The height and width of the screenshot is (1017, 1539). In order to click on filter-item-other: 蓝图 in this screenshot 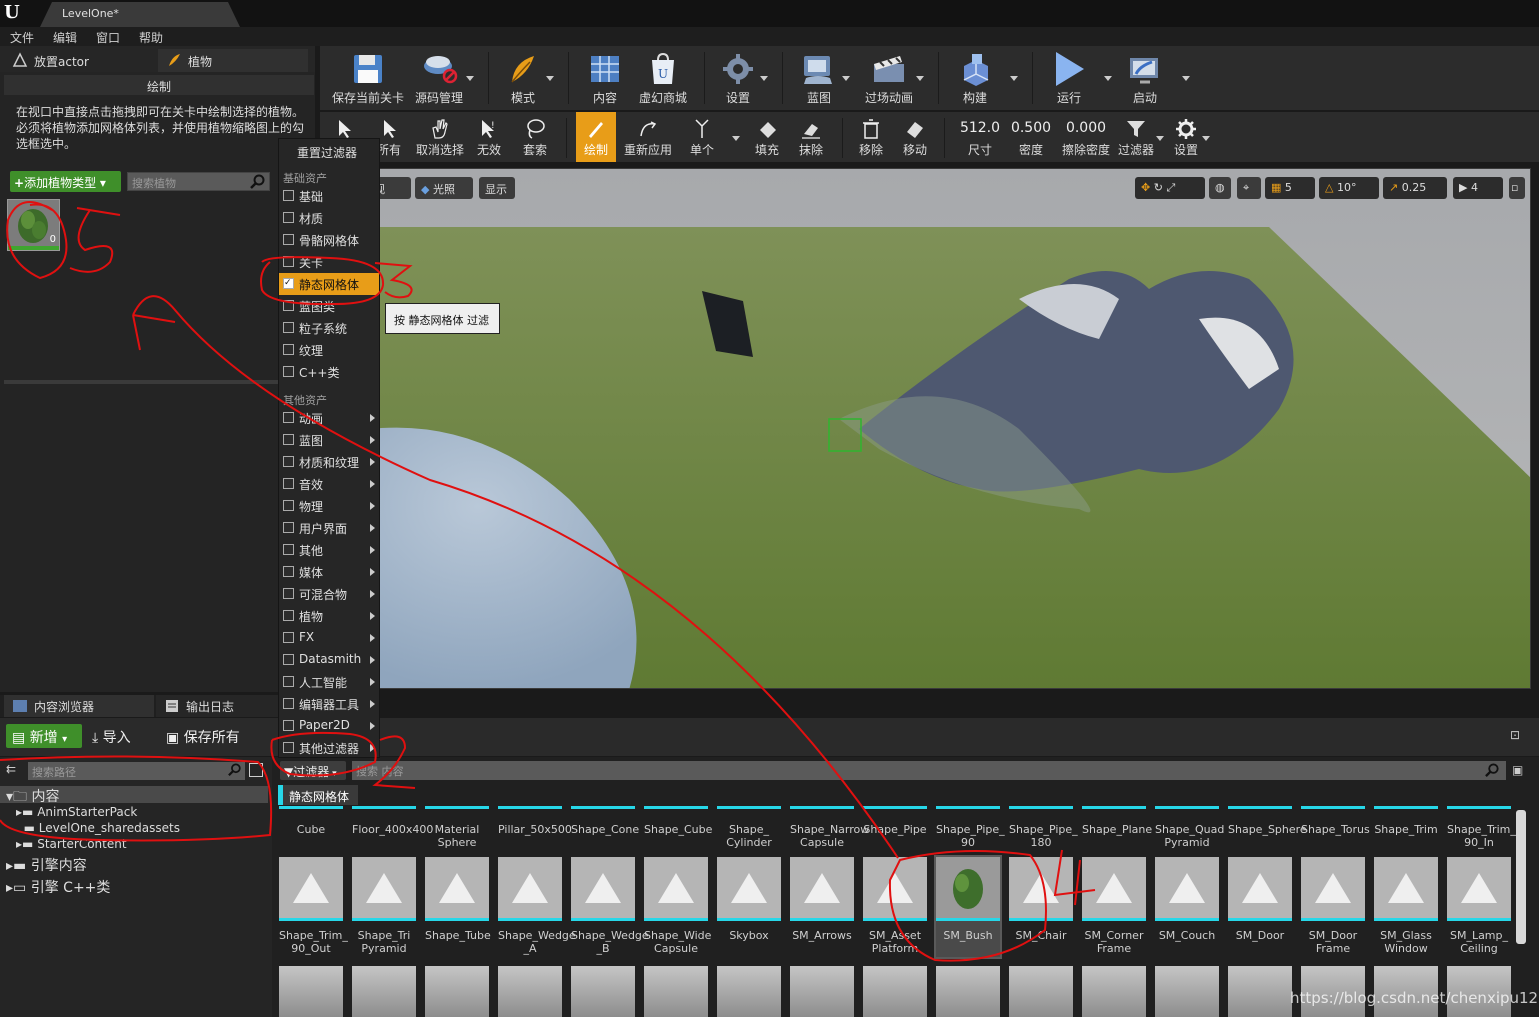, I will do `click(329, 440)`.